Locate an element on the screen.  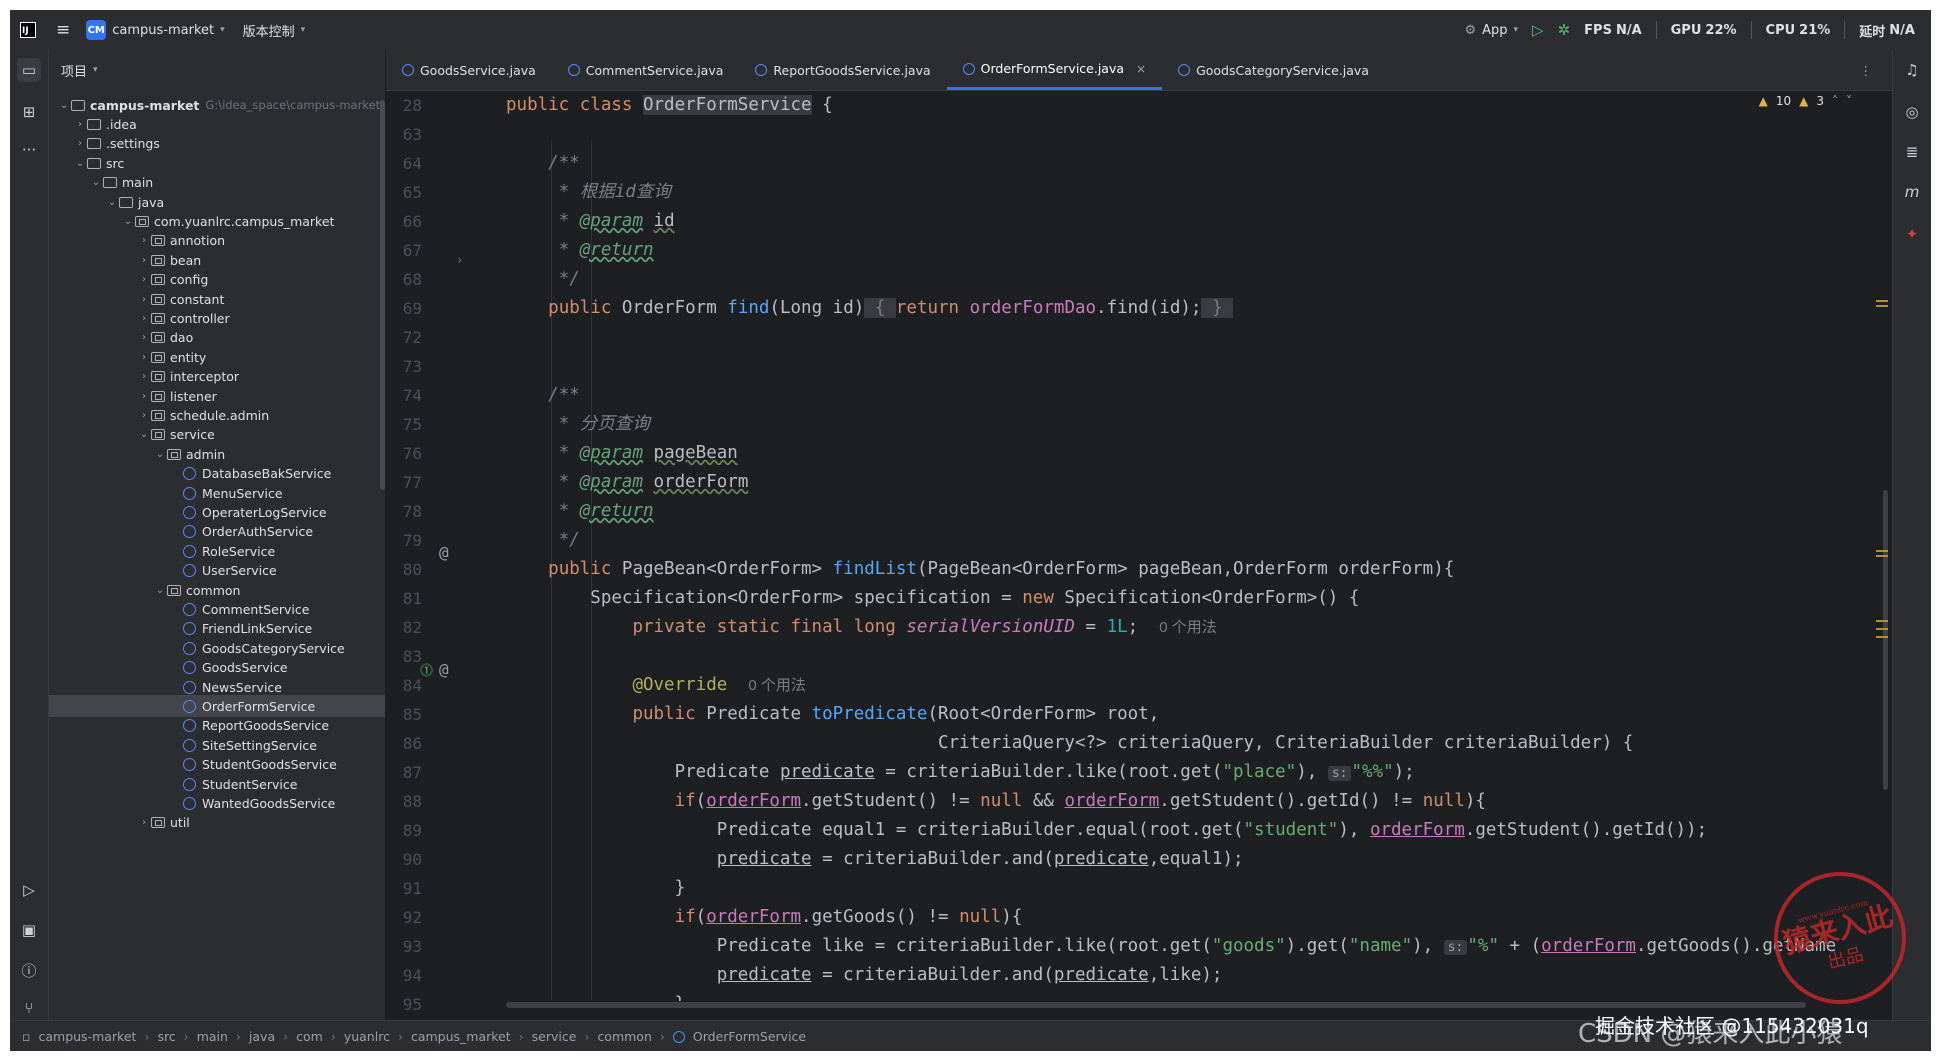
editor-tab: GoodsCategoryService.java is located at coordinates (1273, 70).